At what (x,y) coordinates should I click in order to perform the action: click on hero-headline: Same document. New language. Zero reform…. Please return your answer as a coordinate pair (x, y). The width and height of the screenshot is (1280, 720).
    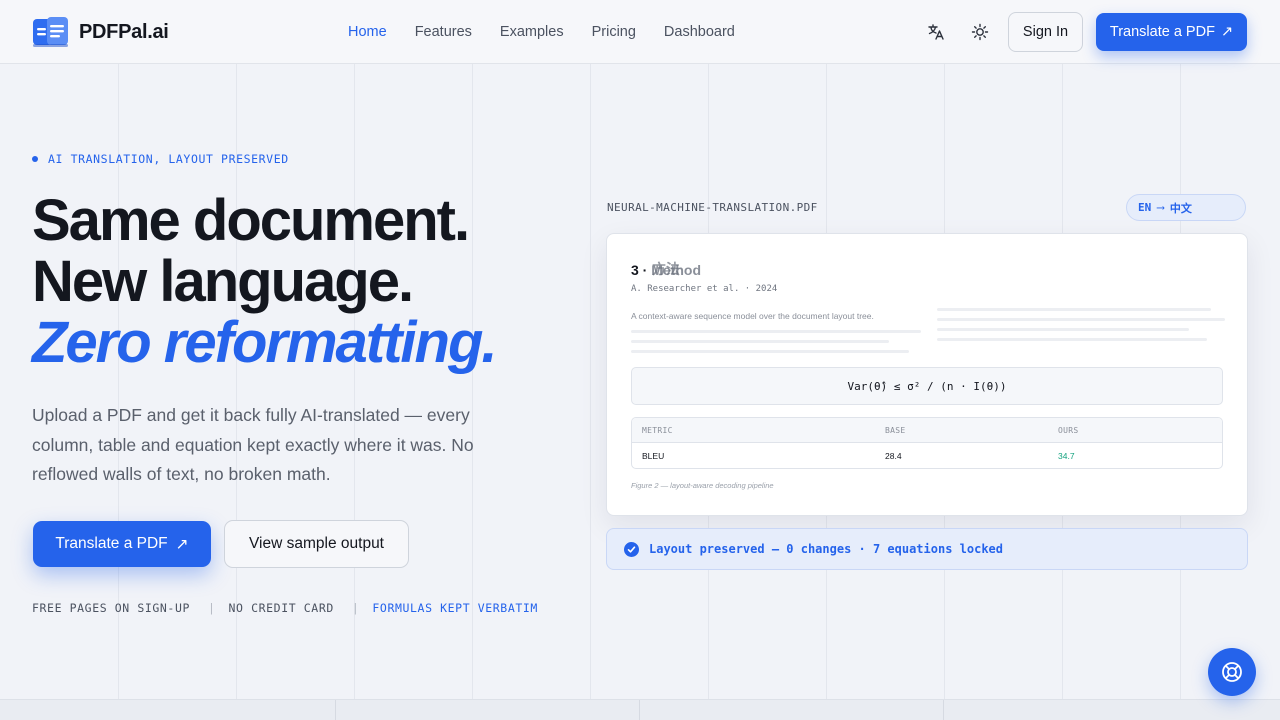
    Looking at the image, I should click on (264, 281).